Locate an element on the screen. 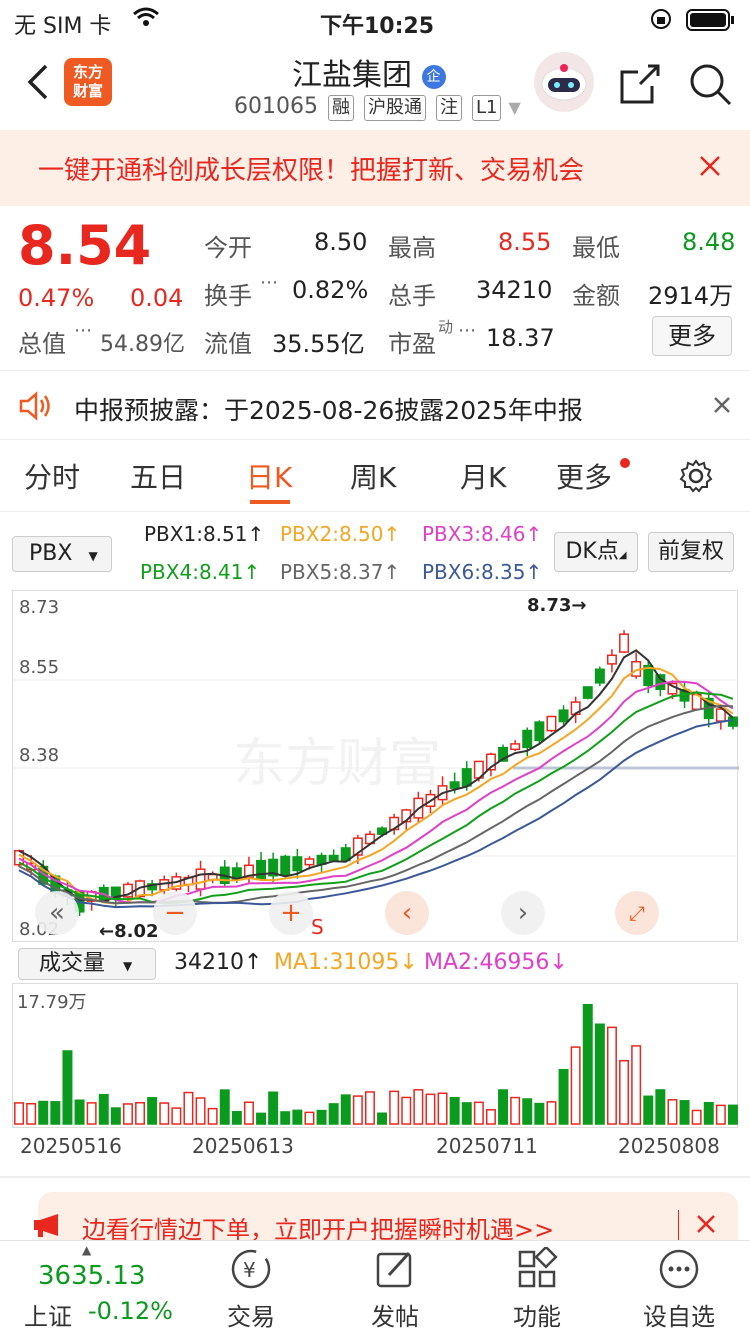 The width and height of the screenshot is (750, 1334). tab-daily-k: 日K is located at coordinates (269, 476).